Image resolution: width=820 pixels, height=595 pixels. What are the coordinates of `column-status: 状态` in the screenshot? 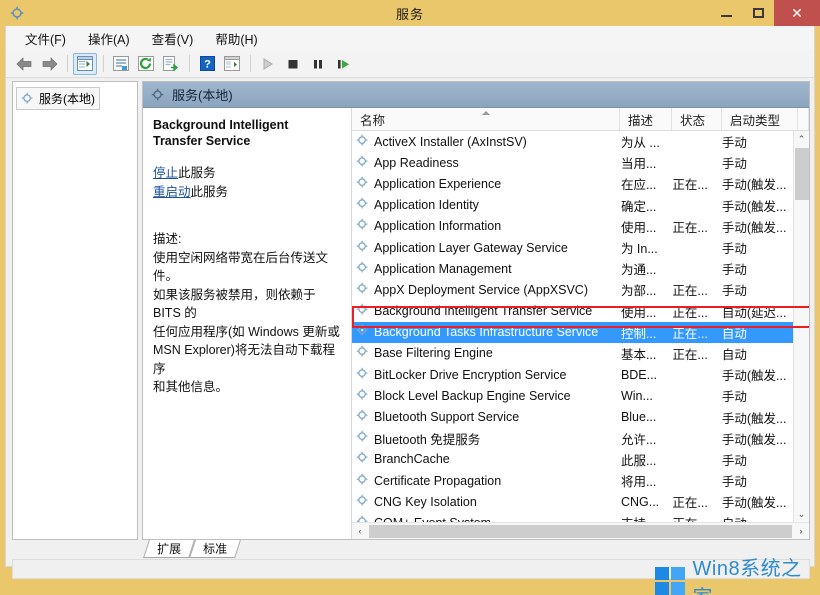 It's located at (697, 119).